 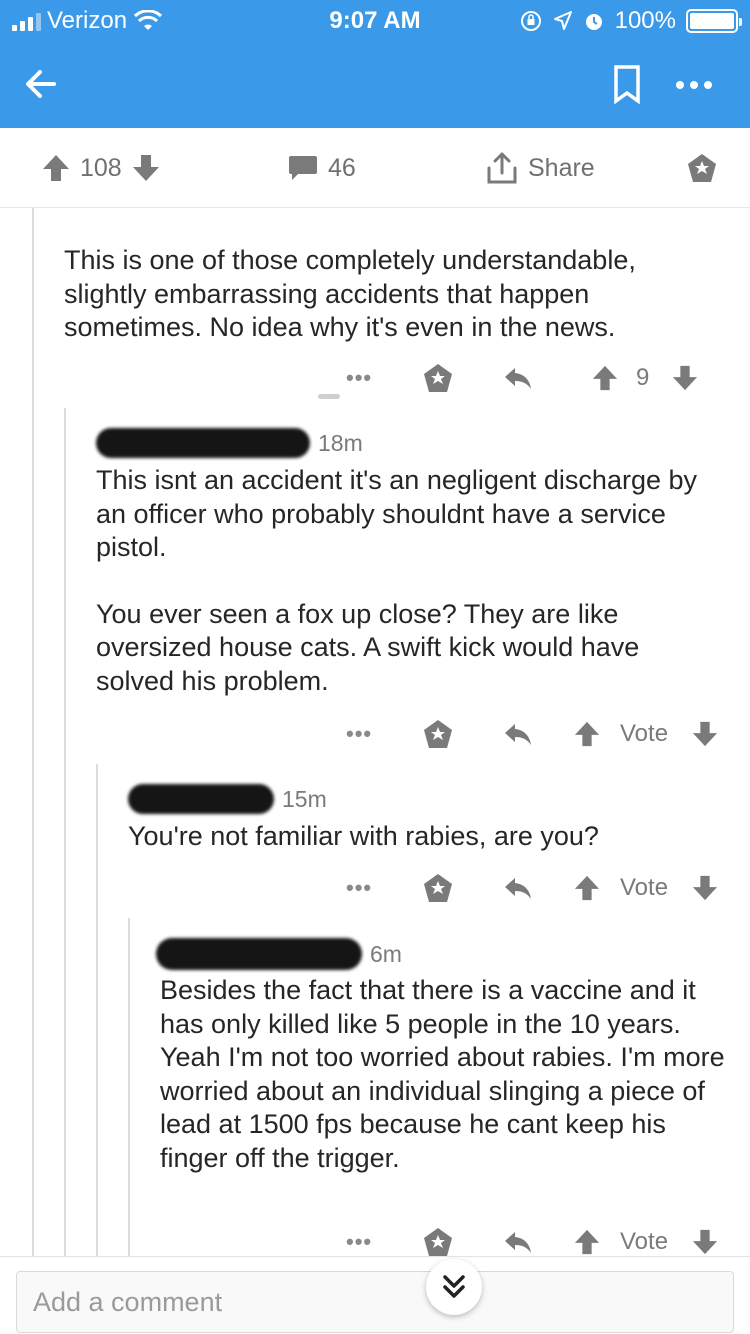 What do you see at coordinates (375, 168) in the screenshot?
I see `post-action-bar: 108 46 Share` at bounding box center [375, 168].